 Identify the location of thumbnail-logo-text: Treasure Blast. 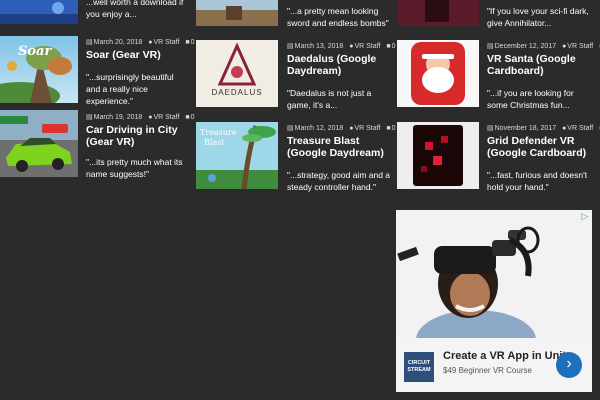
(218, 138).